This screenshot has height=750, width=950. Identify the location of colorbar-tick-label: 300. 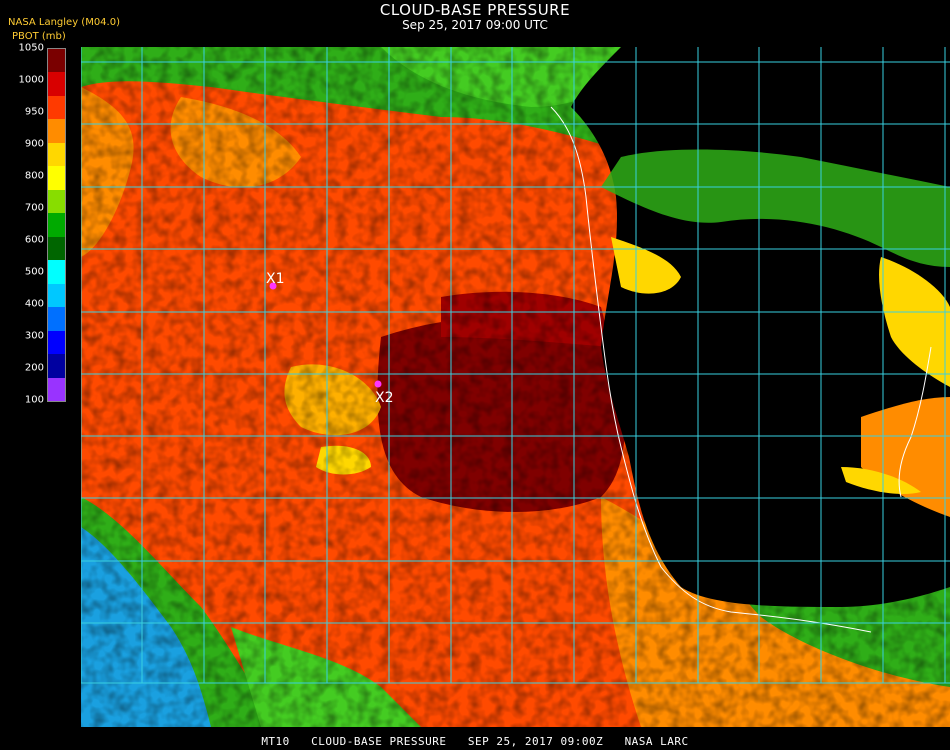
(34, 336).